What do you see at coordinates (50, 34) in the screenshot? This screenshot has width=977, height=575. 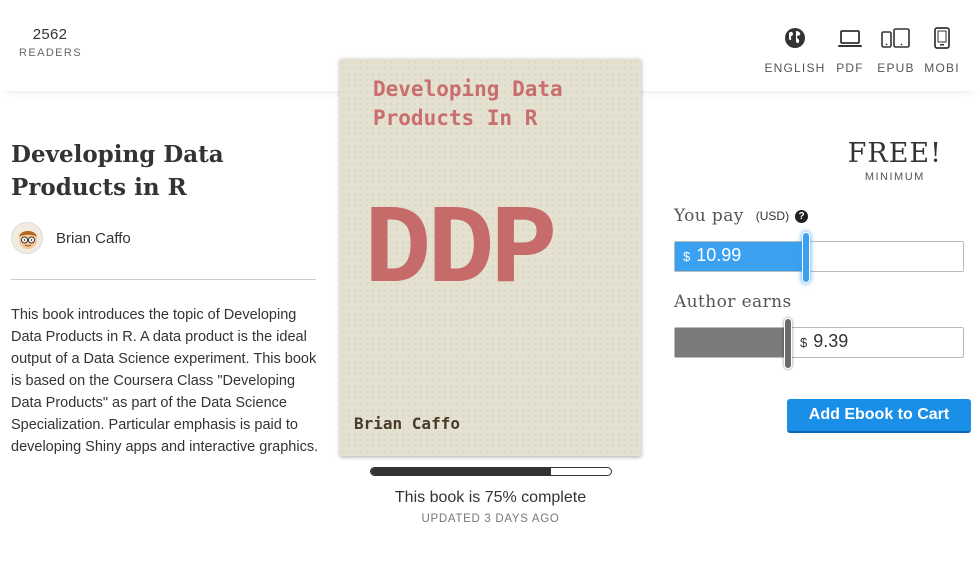 I see `readers-count: 2562` at bounding box center [50, 34].